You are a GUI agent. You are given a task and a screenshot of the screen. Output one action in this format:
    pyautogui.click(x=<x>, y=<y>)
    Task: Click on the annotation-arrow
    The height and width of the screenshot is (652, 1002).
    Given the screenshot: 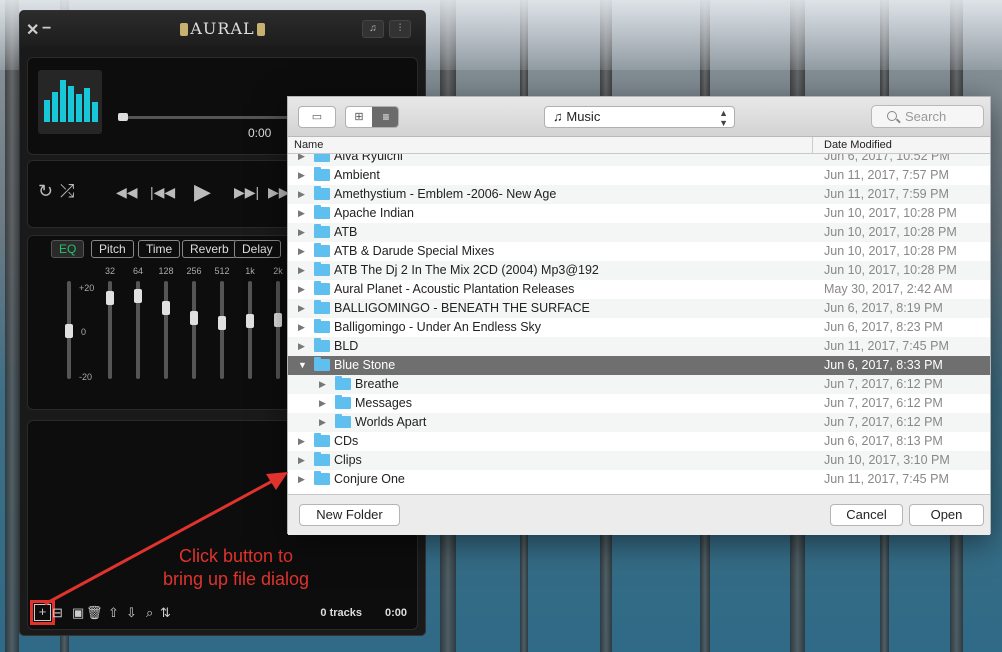 What is the action you would take?
    pyautogui.click(x=166, y=539)
    